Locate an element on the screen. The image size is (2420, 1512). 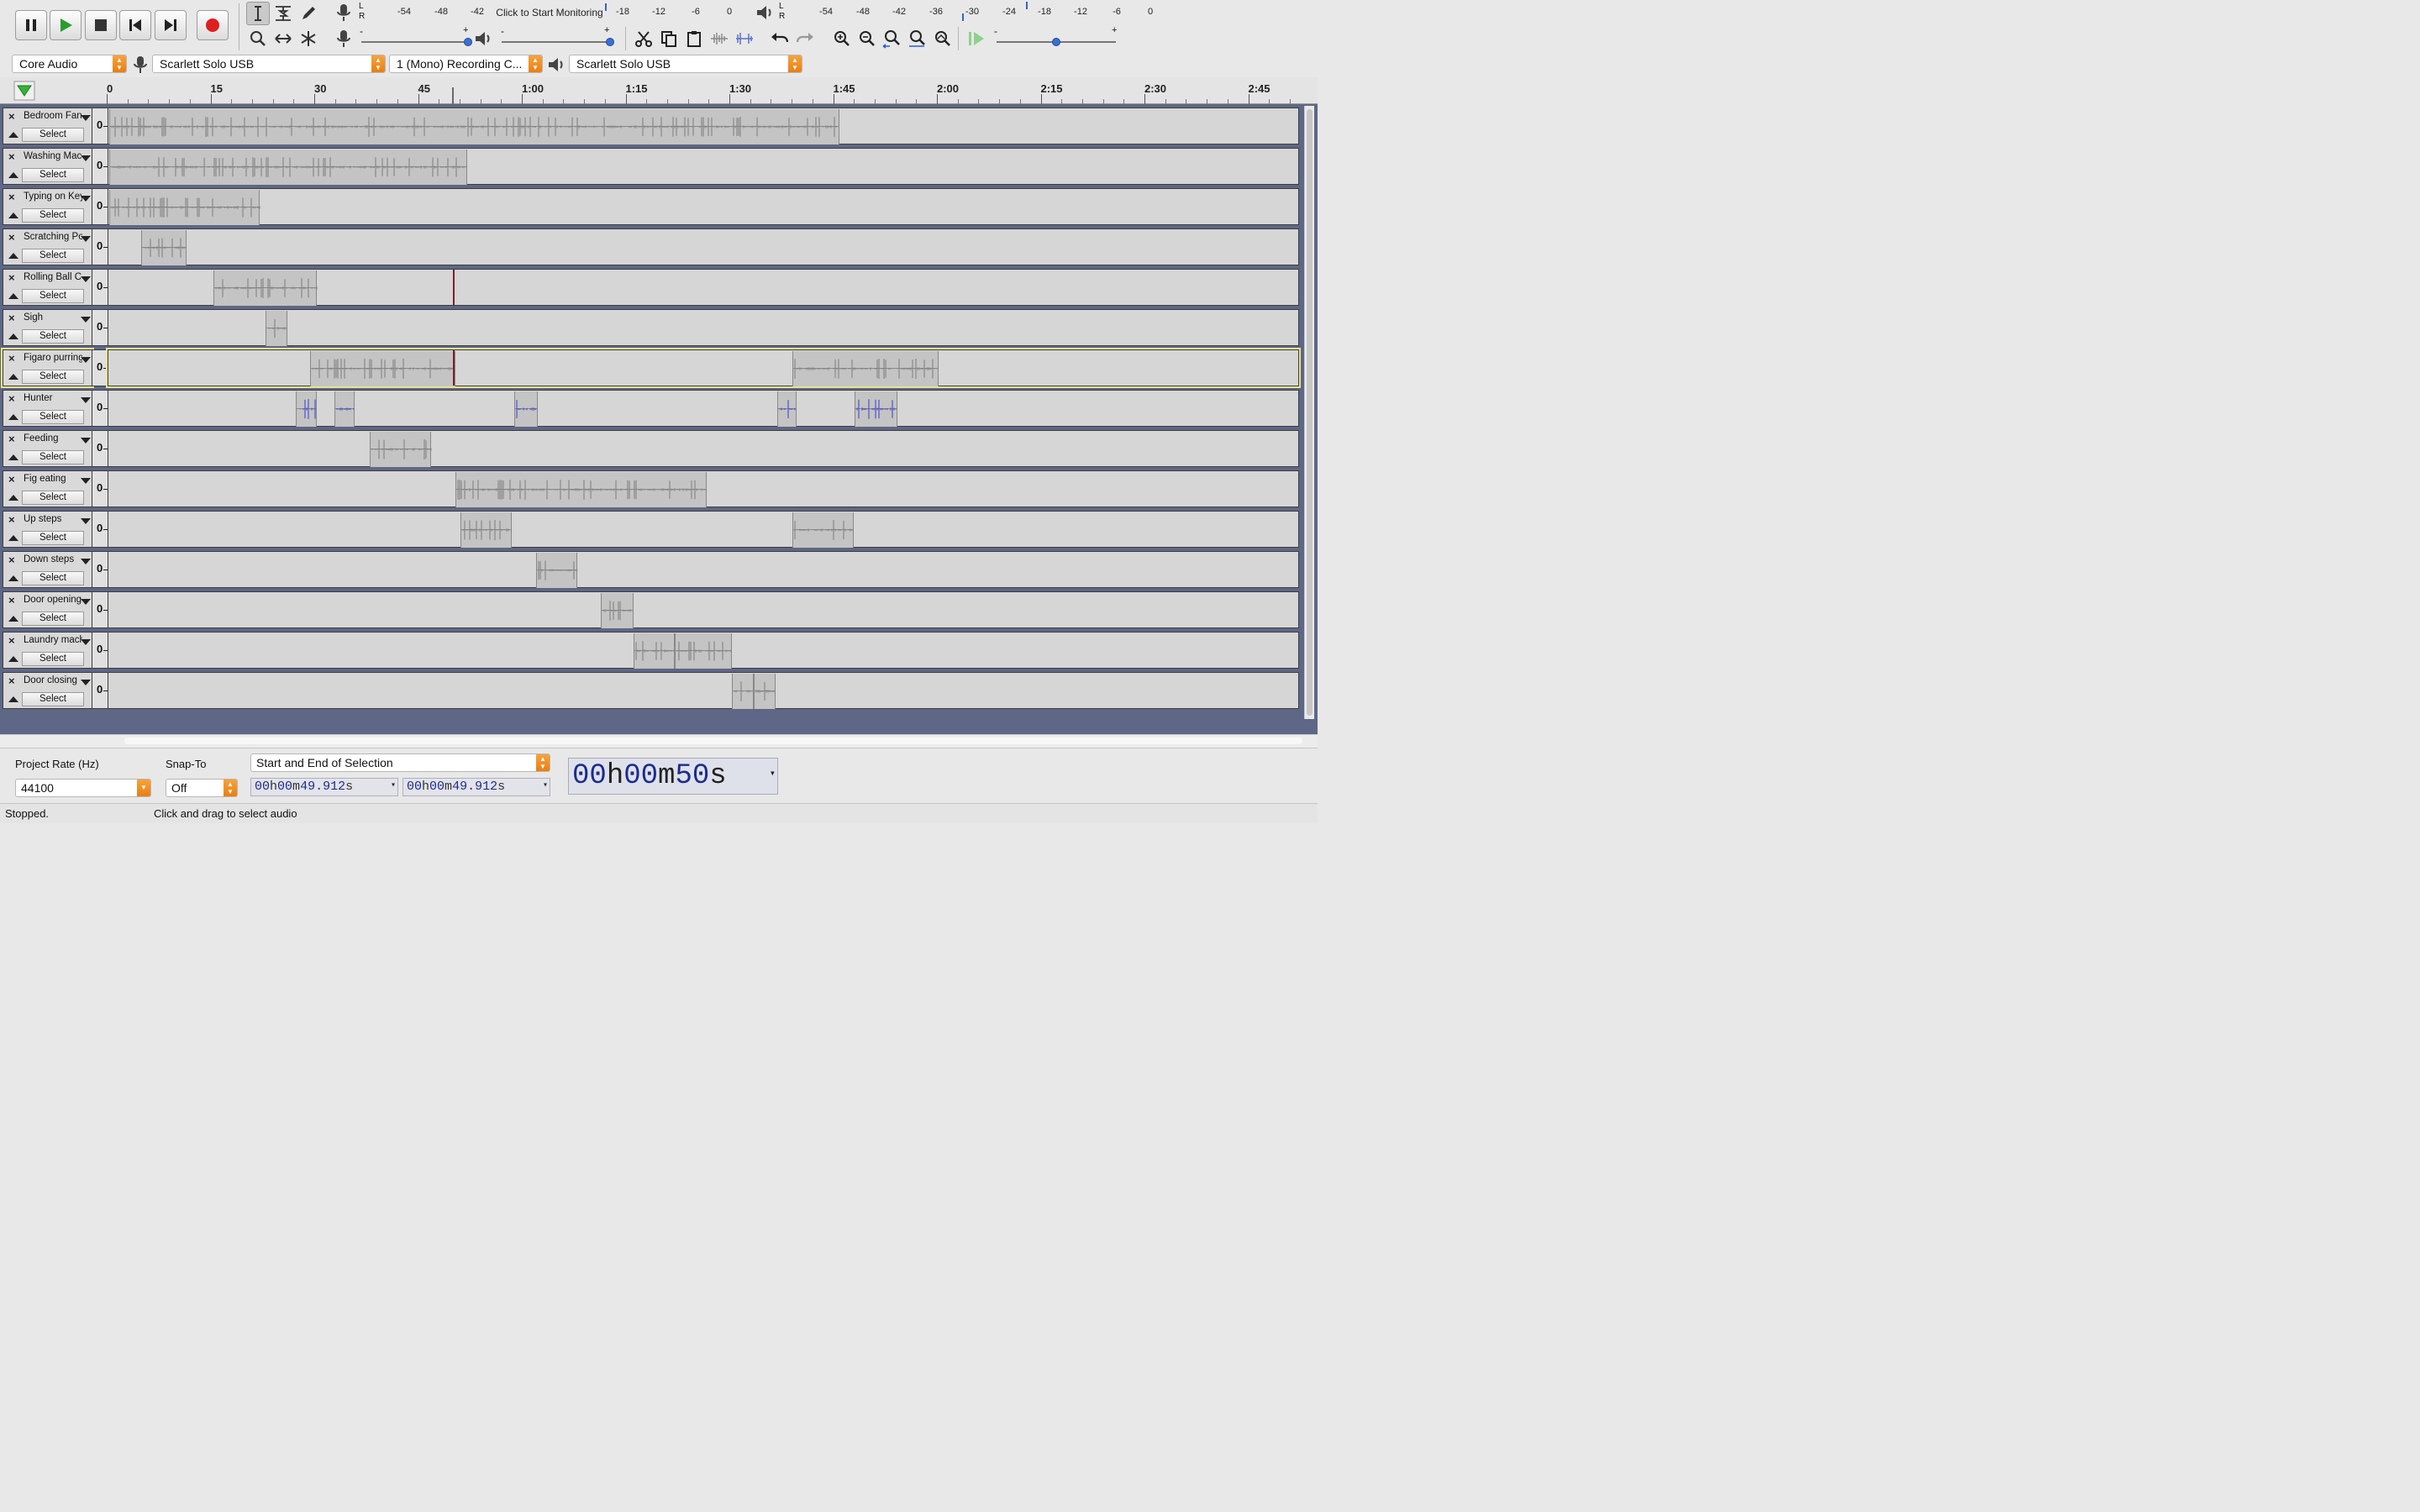
pin-head-icon is located at coordinates (24, 92).